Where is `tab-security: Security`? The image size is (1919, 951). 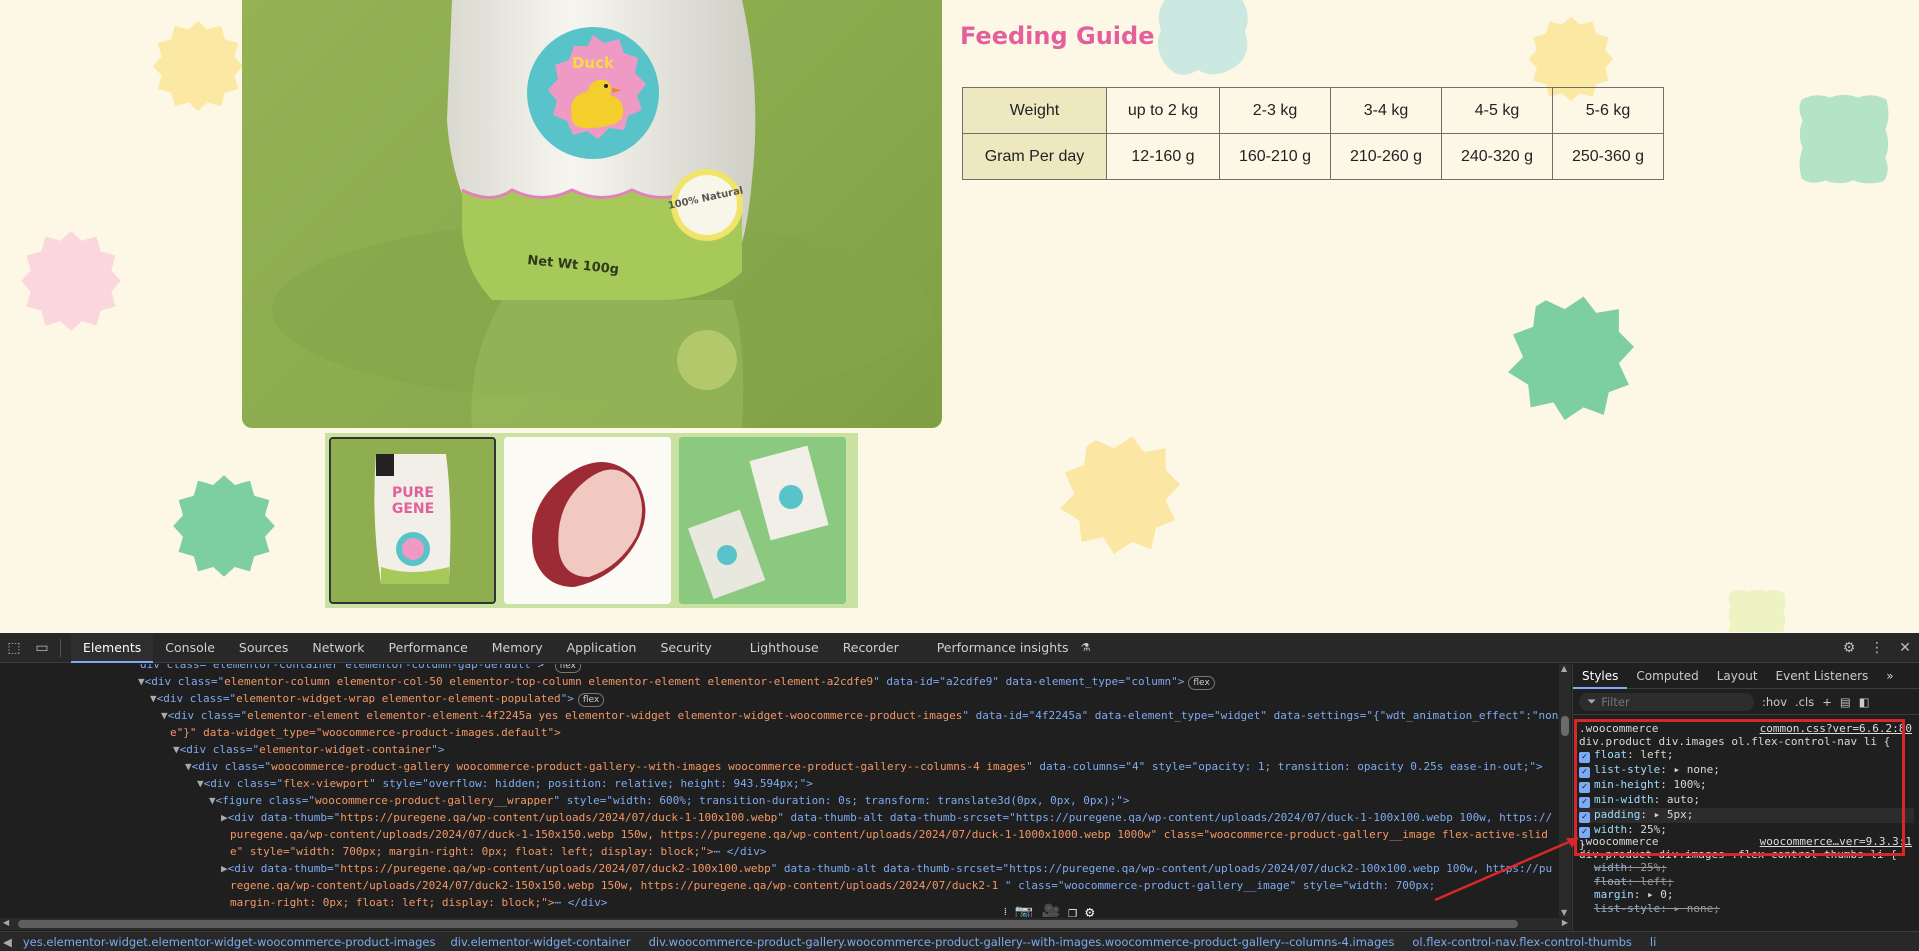 tab-security: Security is located at coordinates (685, 648).